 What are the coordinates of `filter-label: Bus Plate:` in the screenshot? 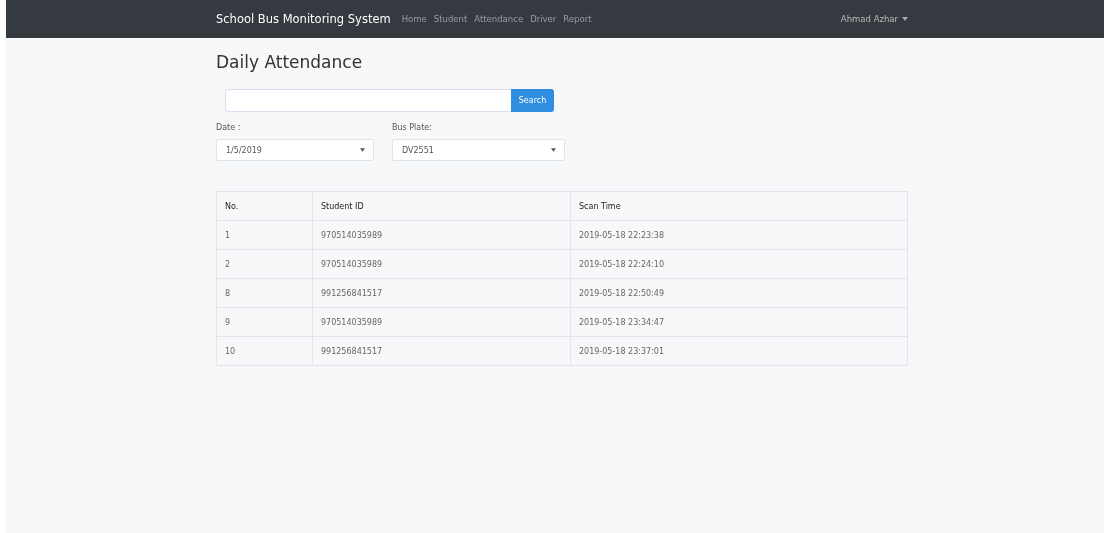 It's located at (412, 127).